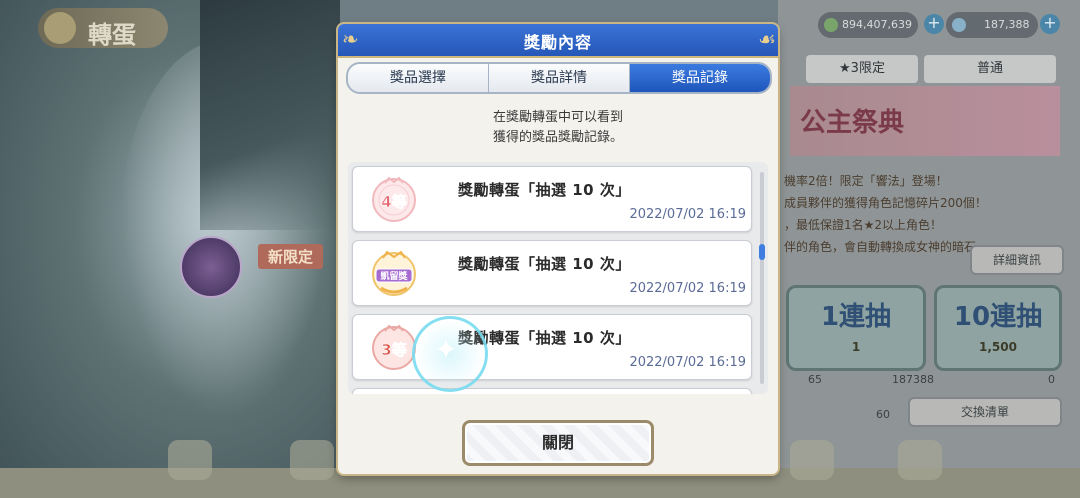 The width and height of the screenshot is (1080, 498). I want to click on prize-4th-icon: 4等, so click(394, 199).